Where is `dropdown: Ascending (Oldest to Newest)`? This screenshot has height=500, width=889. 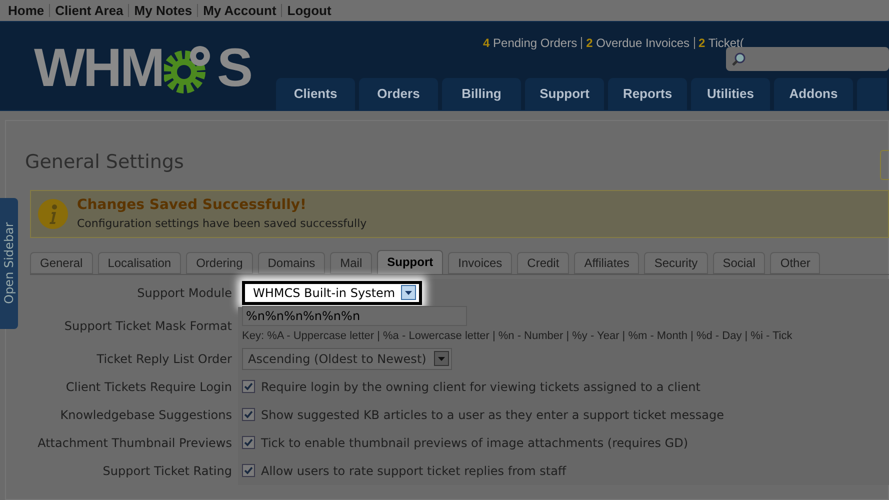 dropdown: Ascending (Oldest to Newest) is located at coordinates (347, 359).